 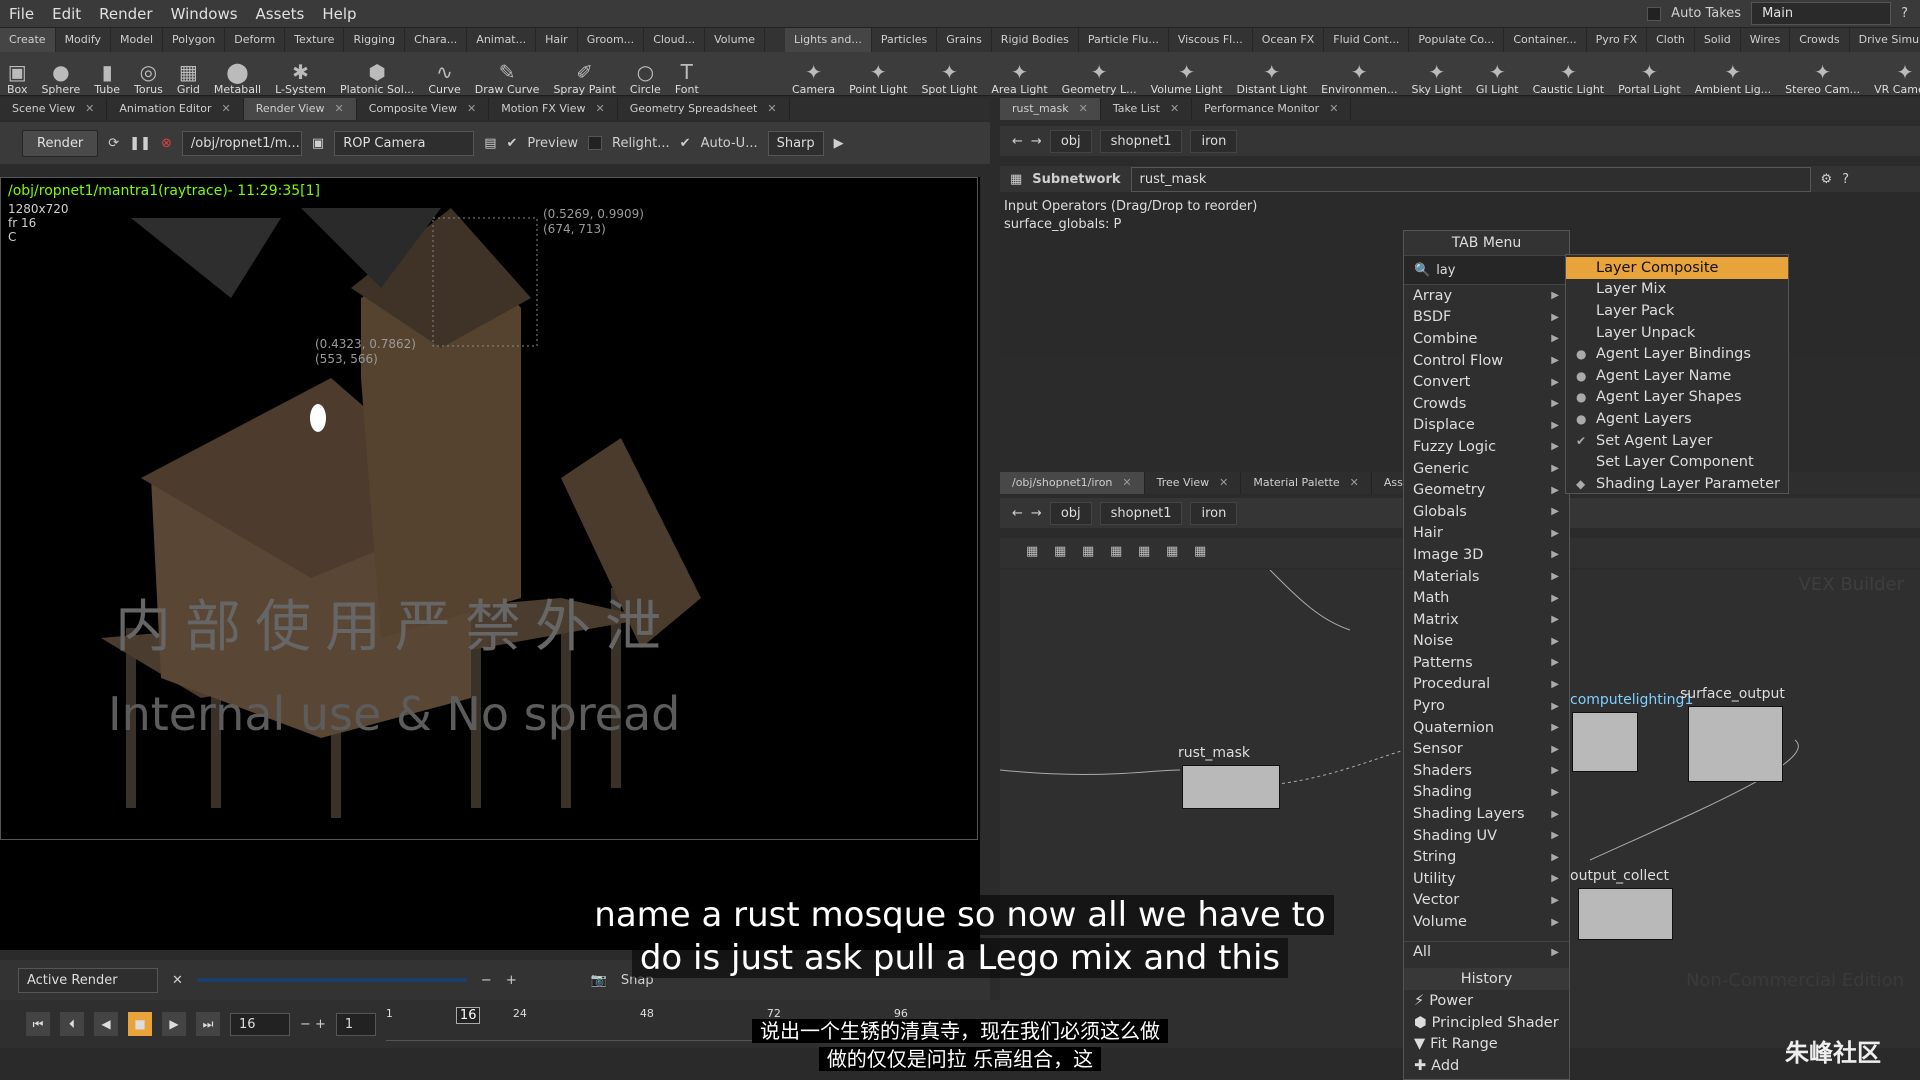 What do you see at coordinates (404, 143) in the screenshot?
I see `camera-select: ROP Camera` at bounding box center [404, 143].